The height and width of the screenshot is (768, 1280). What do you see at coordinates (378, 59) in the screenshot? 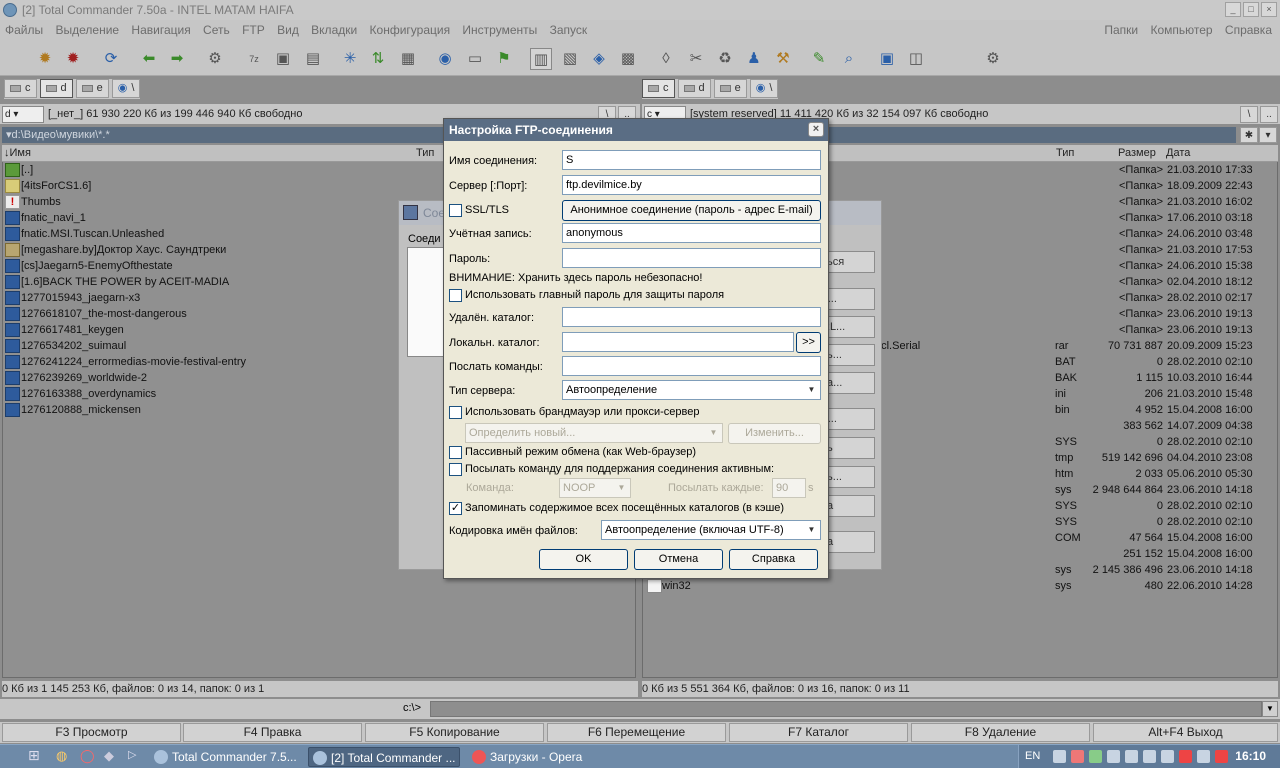
I see `sync-icon: ⇅` at bounding box center [378, 59].